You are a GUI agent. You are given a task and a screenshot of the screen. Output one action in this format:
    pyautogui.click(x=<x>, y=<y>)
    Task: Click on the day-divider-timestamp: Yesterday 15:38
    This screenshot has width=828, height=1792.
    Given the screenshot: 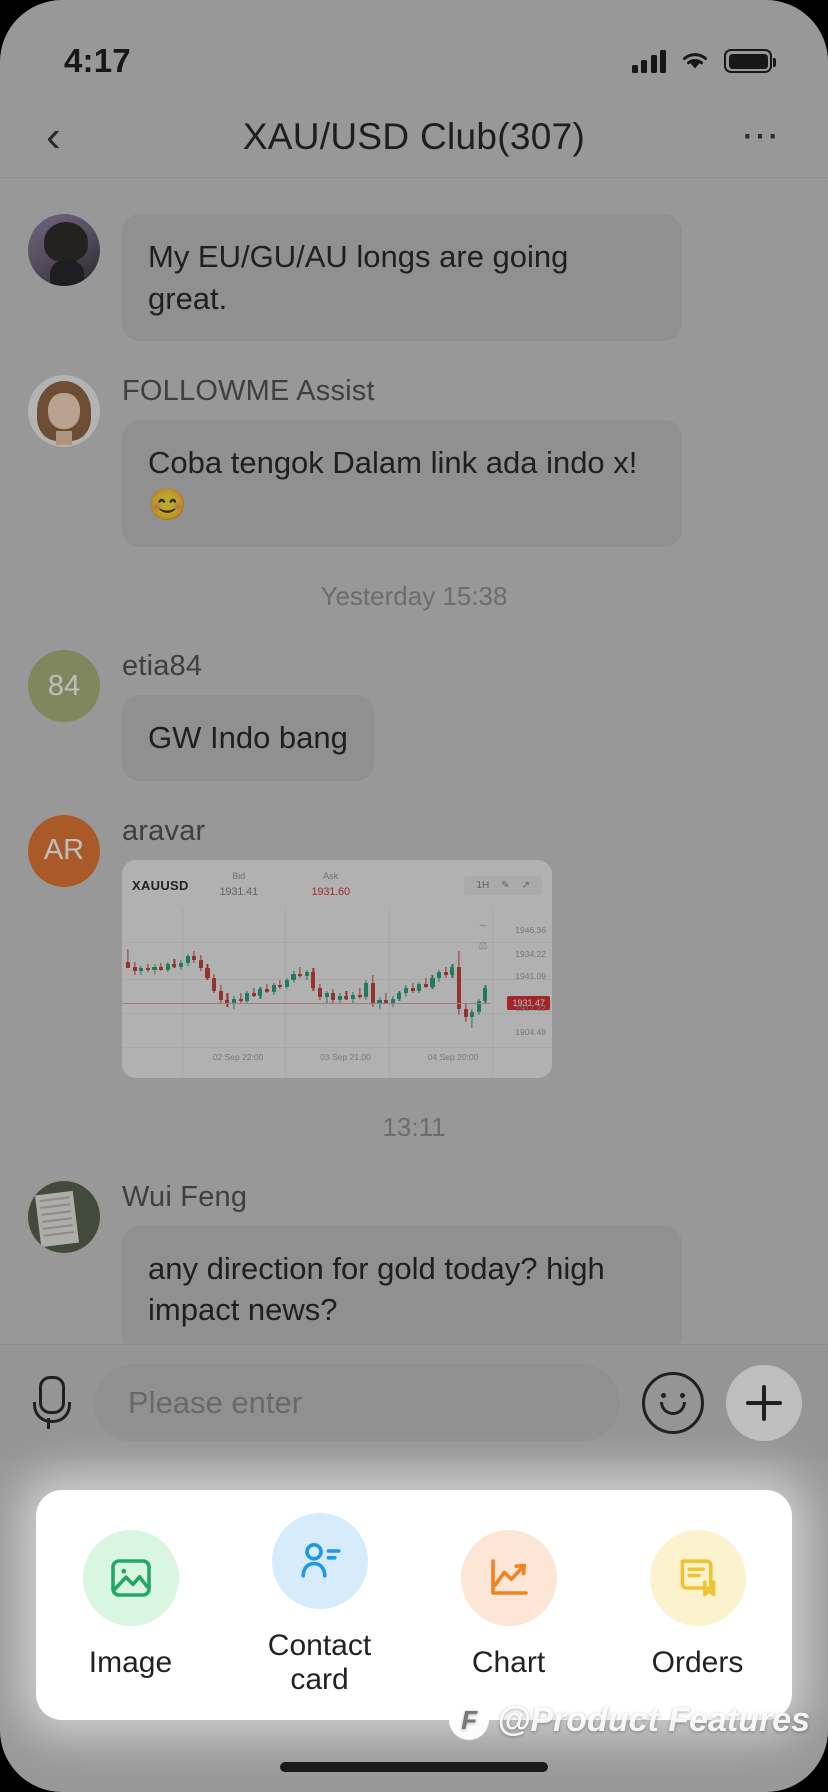 What is the action you would take?
    pyautogui.click(x=414, y=596)
    